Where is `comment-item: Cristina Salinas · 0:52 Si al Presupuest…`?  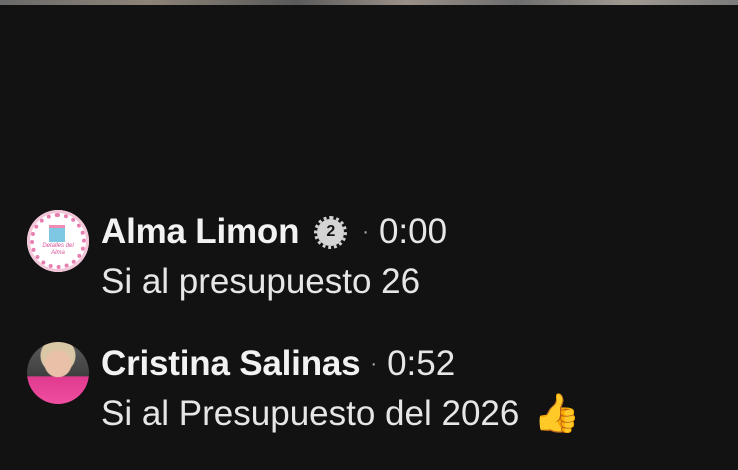 comment-item: Cristina Salinas · 0:52 Si al Presupuest… is located at coordinates (304, 388).